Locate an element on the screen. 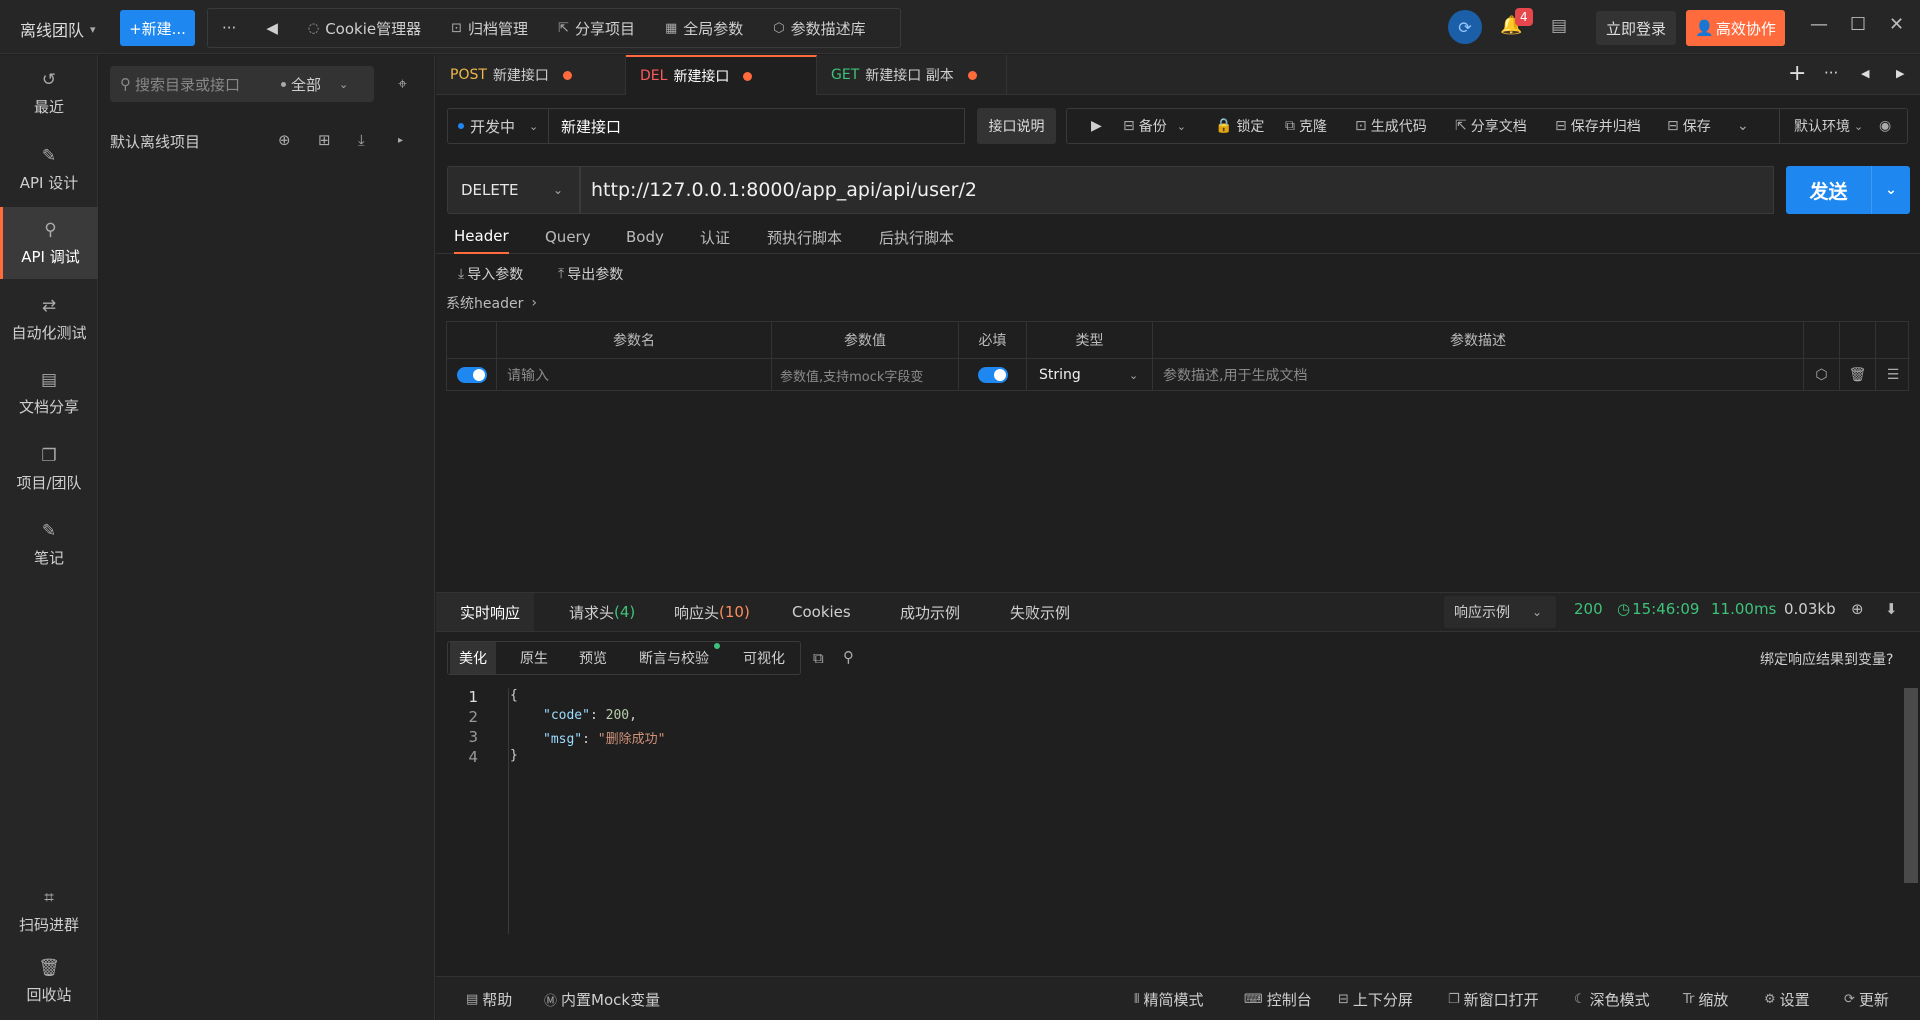 Image resolution: width=1920 pixels, height=1020 pixels. more-icon: ··· is located at coordinates (229, 28).